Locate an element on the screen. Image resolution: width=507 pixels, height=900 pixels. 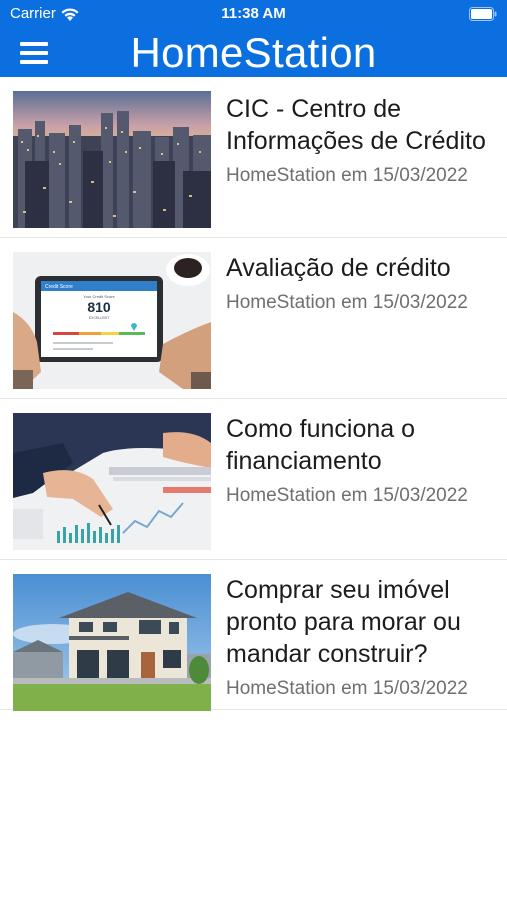
thumbnail-header-text: Credit Score is located at coordinates (59, 287).